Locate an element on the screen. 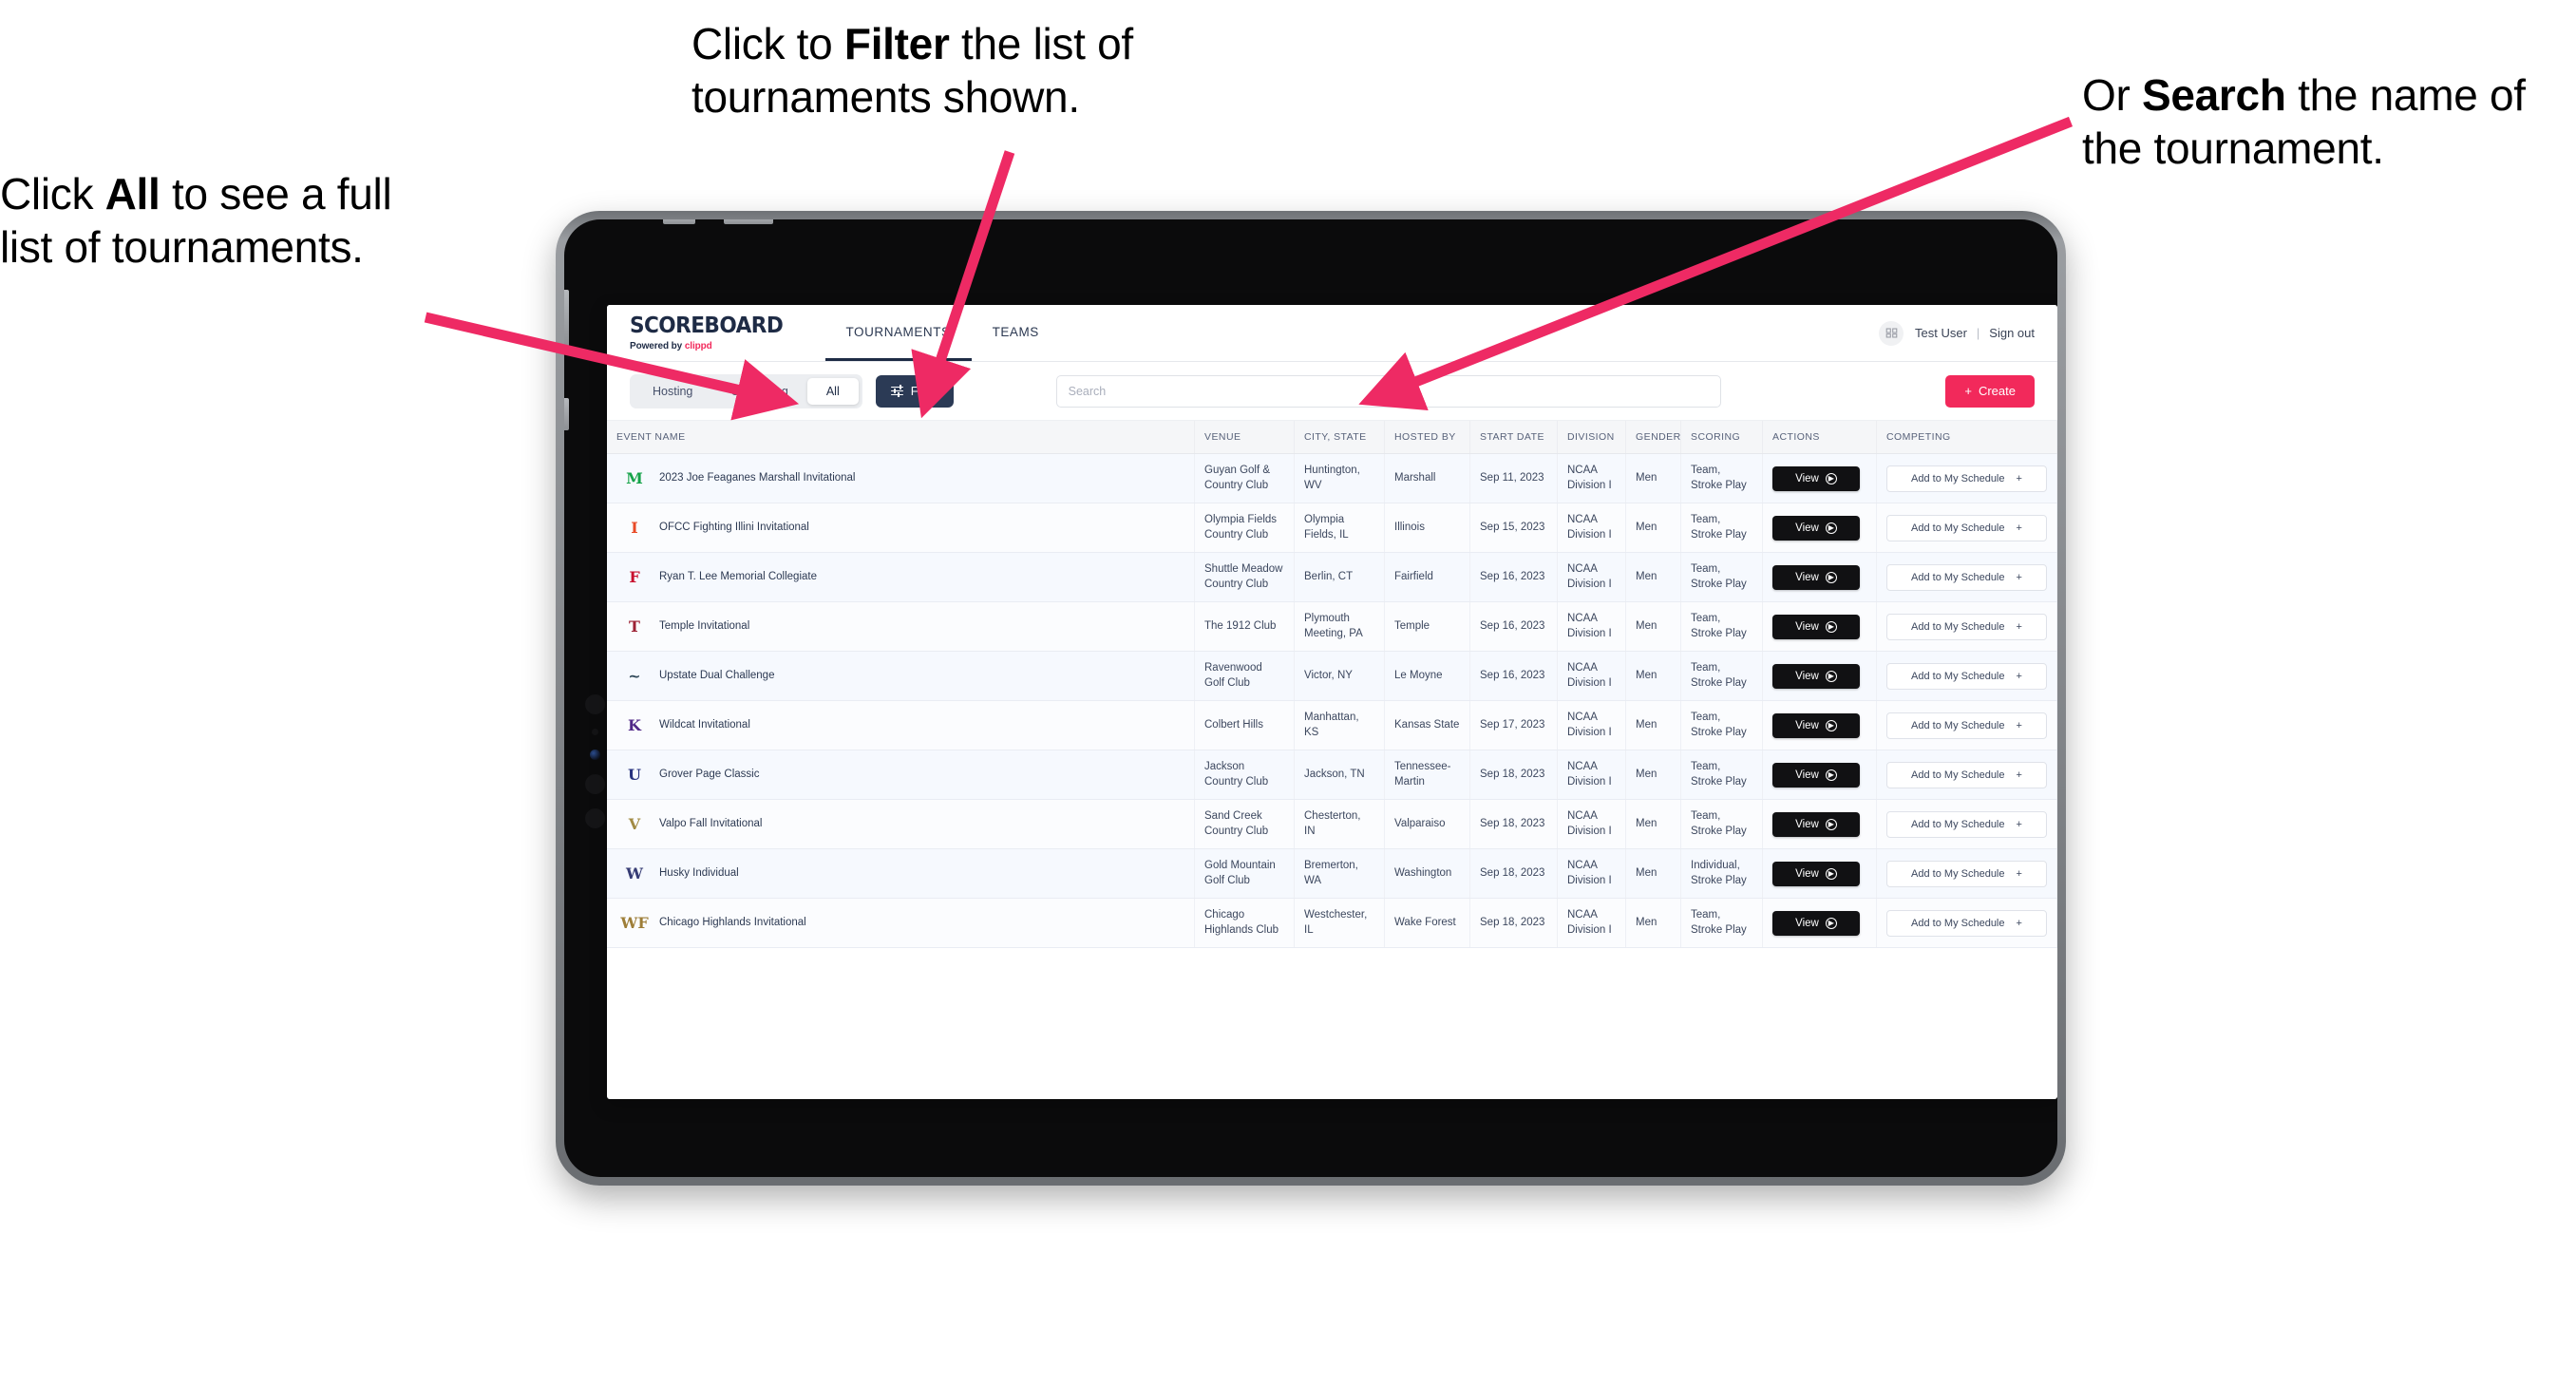 This screenshot has height=1386, width=2576. power-button is located at coordinates (566, 318).